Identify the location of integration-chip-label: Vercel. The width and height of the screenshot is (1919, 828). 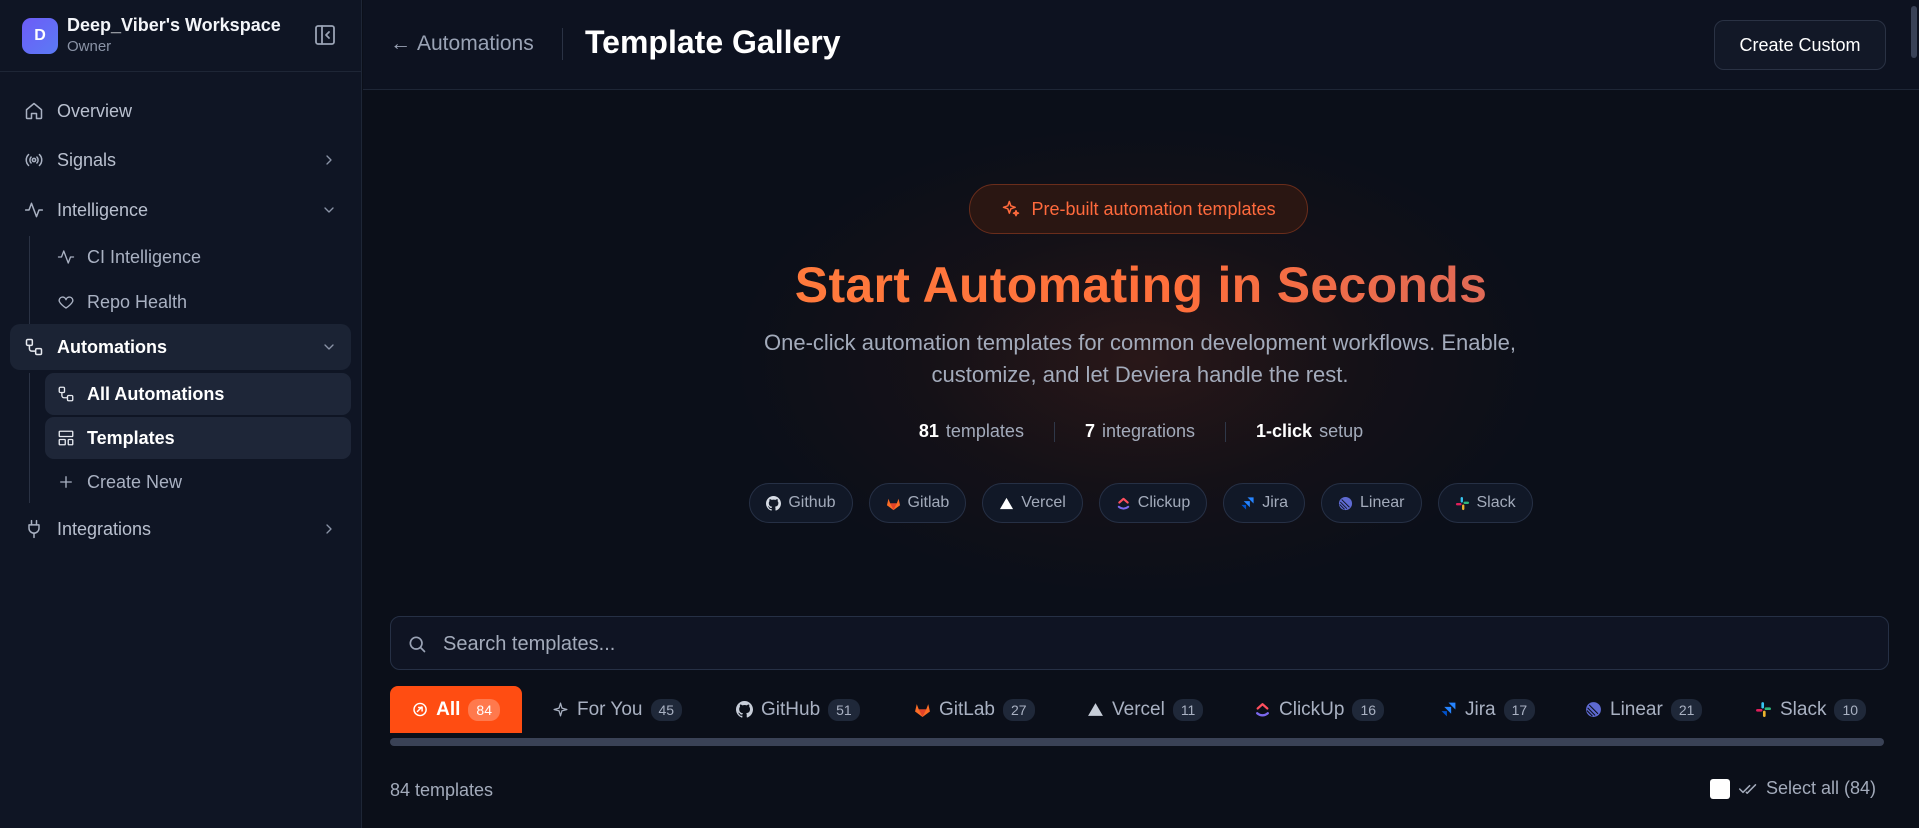
(1043, 502).